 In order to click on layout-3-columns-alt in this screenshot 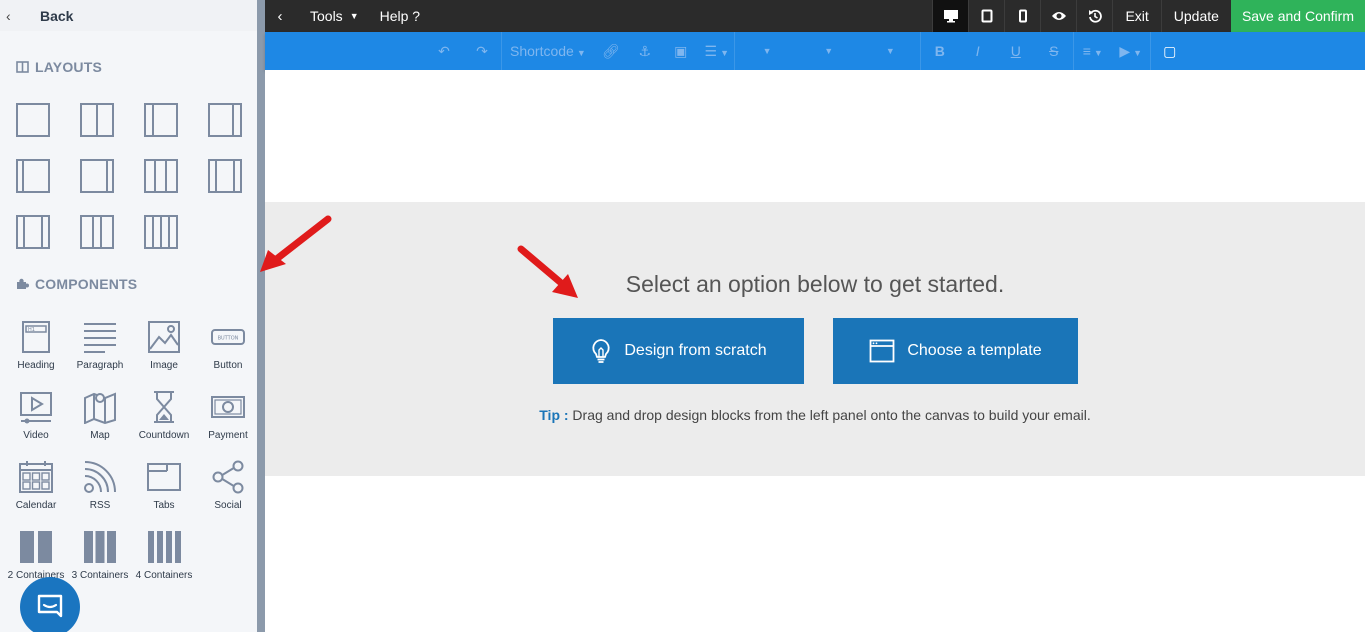, I will do `click(33, 232)`.